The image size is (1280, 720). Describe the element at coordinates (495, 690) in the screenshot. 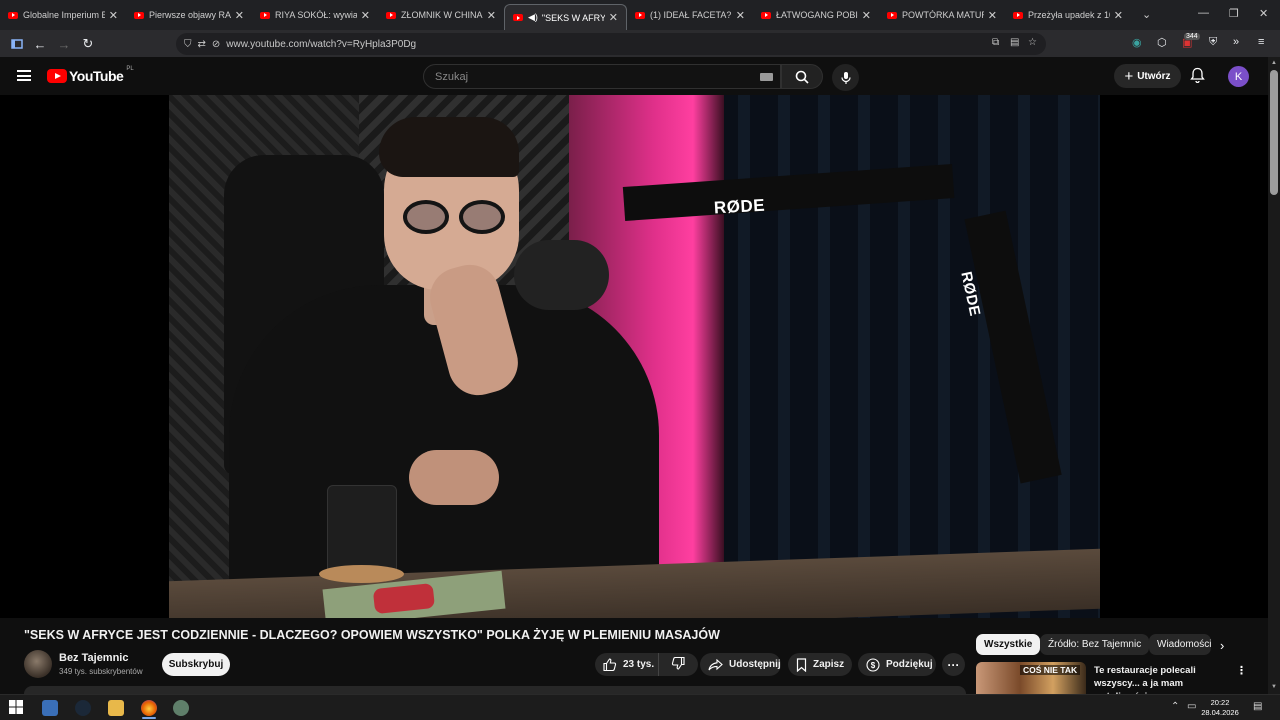

I see `description-box` at that location.